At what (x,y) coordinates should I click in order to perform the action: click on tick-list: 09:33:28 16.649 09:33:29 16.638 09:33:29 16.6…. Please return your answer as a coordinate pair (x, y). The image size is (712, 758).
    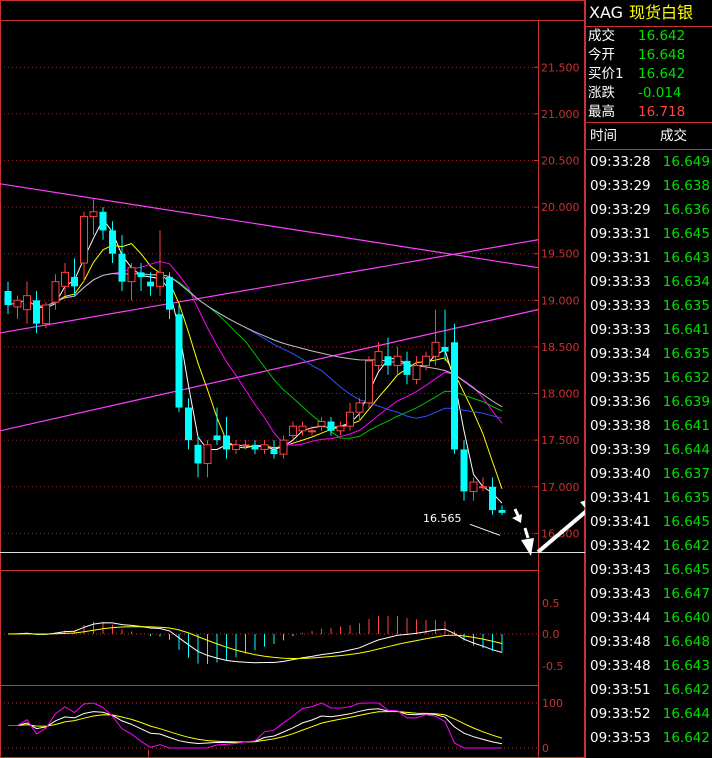
    Looking at the image, I should click on (649, 450).